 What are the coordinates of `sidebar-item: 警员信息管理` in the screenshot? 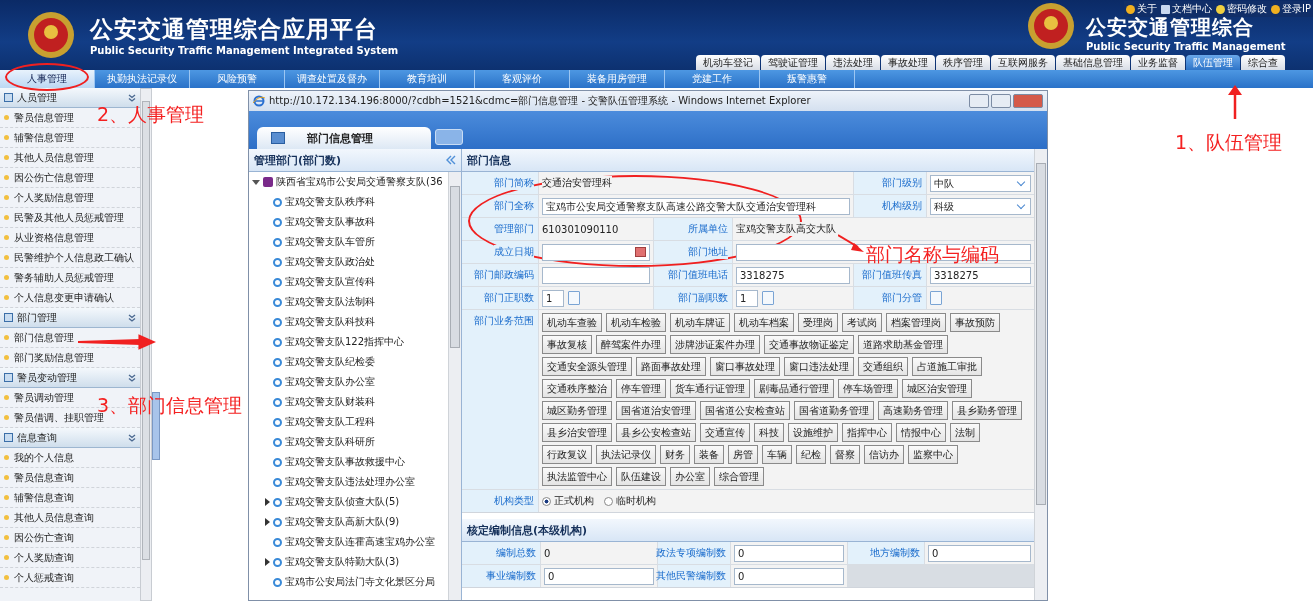 It's located at (44, 117).